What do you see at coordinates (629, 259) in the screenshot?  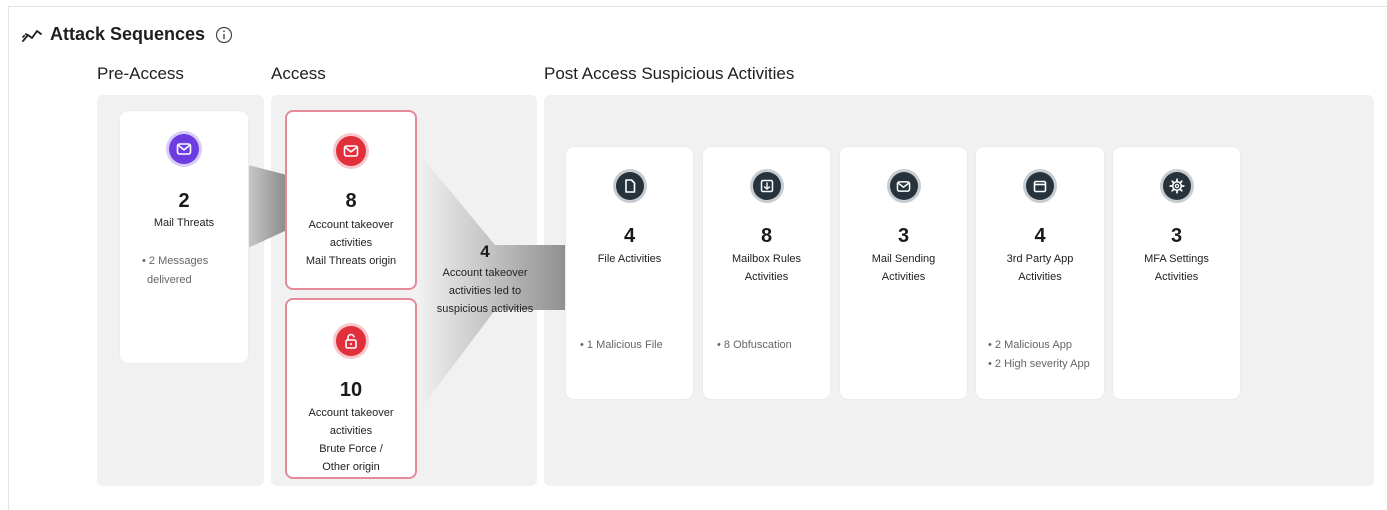 I see `file-activities-label: File Activities` at bounding box center [629, 259].